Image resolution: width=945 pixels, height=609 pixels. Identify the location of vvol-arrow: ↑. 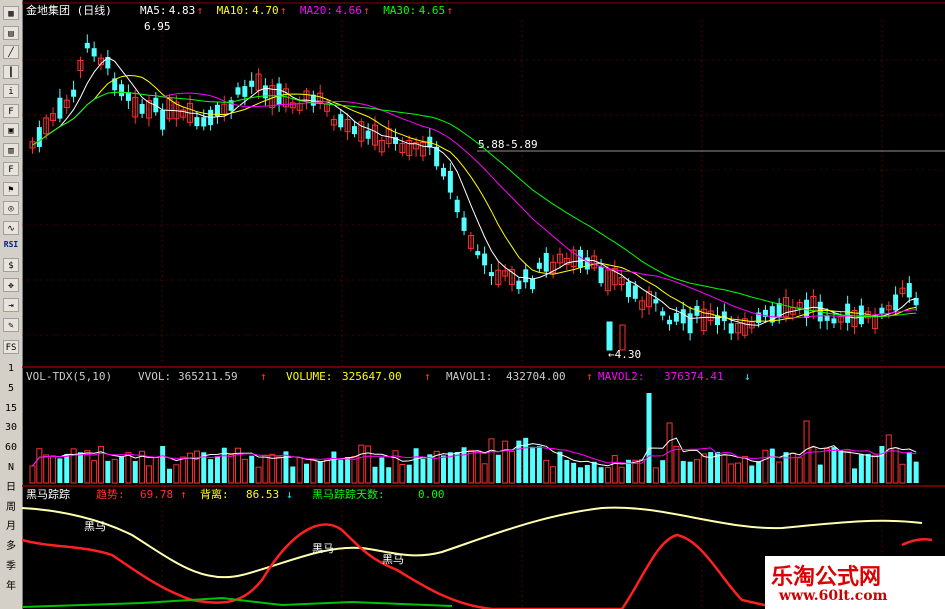
(263, 376).